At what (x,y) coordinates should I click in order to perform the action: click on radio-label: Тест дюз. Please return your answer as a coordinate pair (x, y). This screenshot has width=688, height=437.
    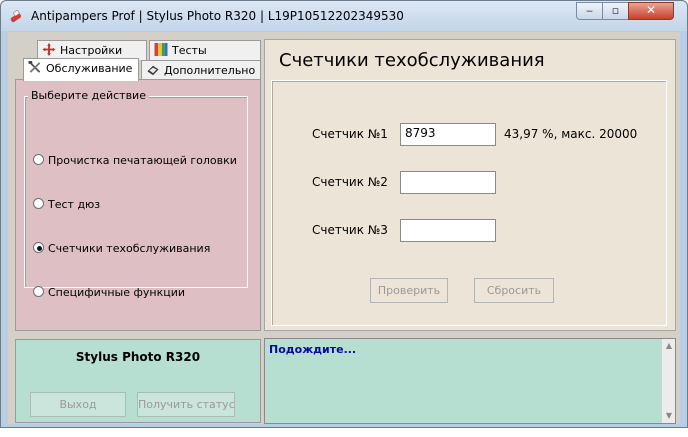
    Looking at the image, I should click on (74, 204).